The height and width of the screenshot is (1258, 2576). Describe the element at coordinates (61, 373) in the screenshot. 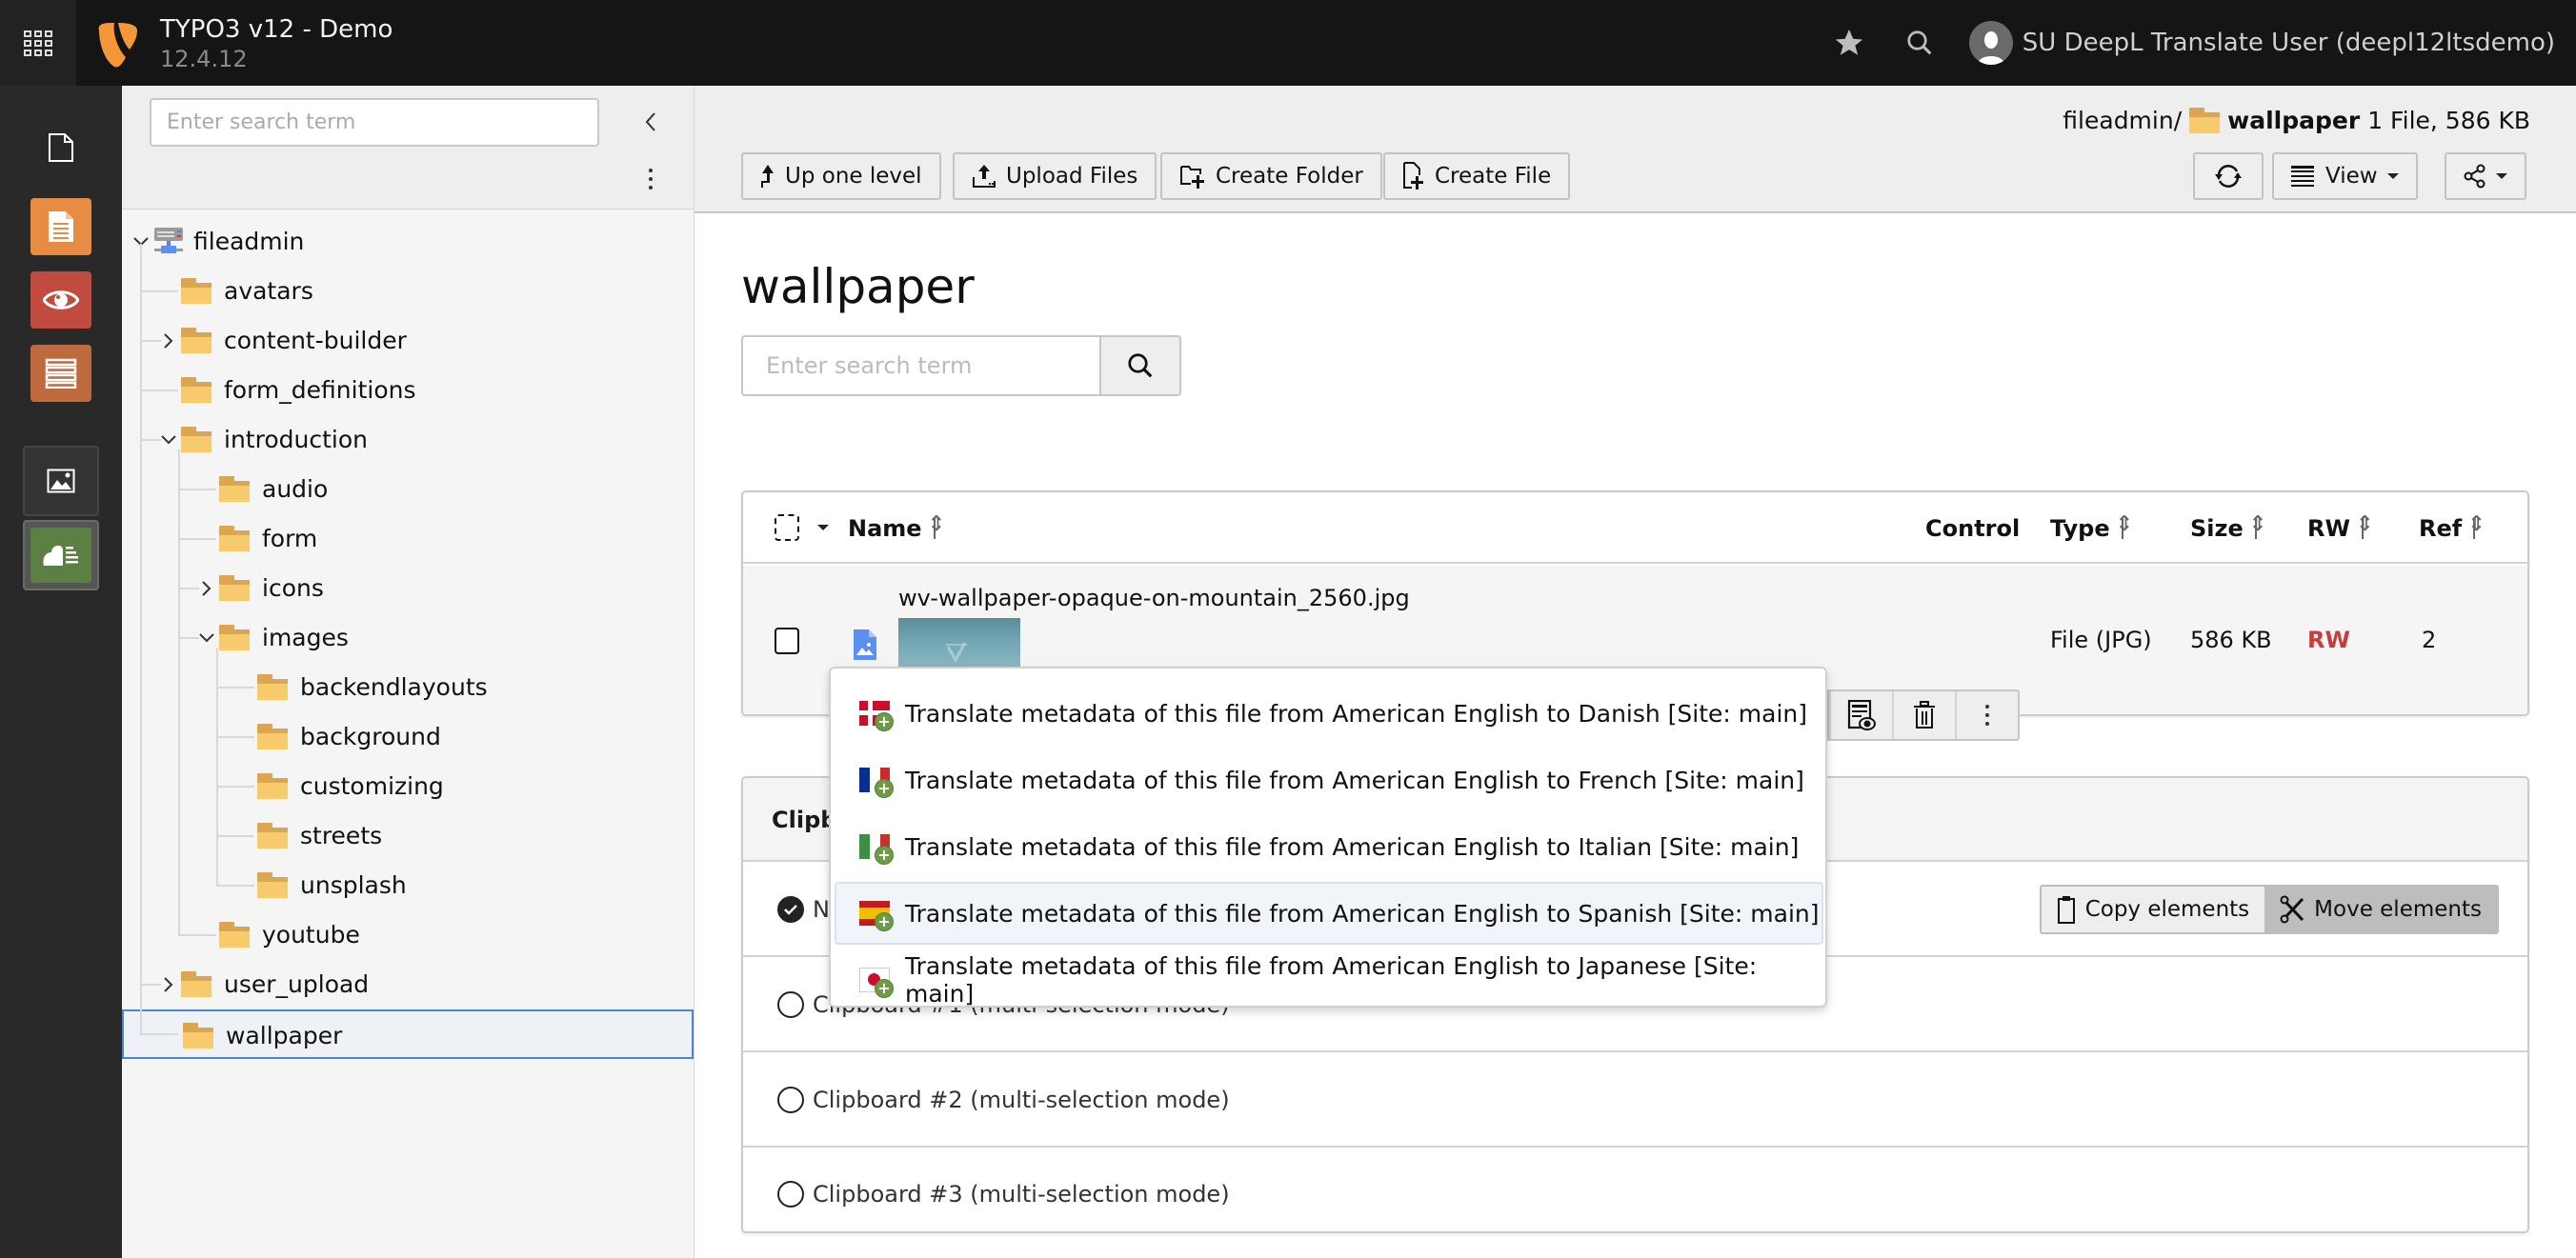

I see `module-records` at that location.